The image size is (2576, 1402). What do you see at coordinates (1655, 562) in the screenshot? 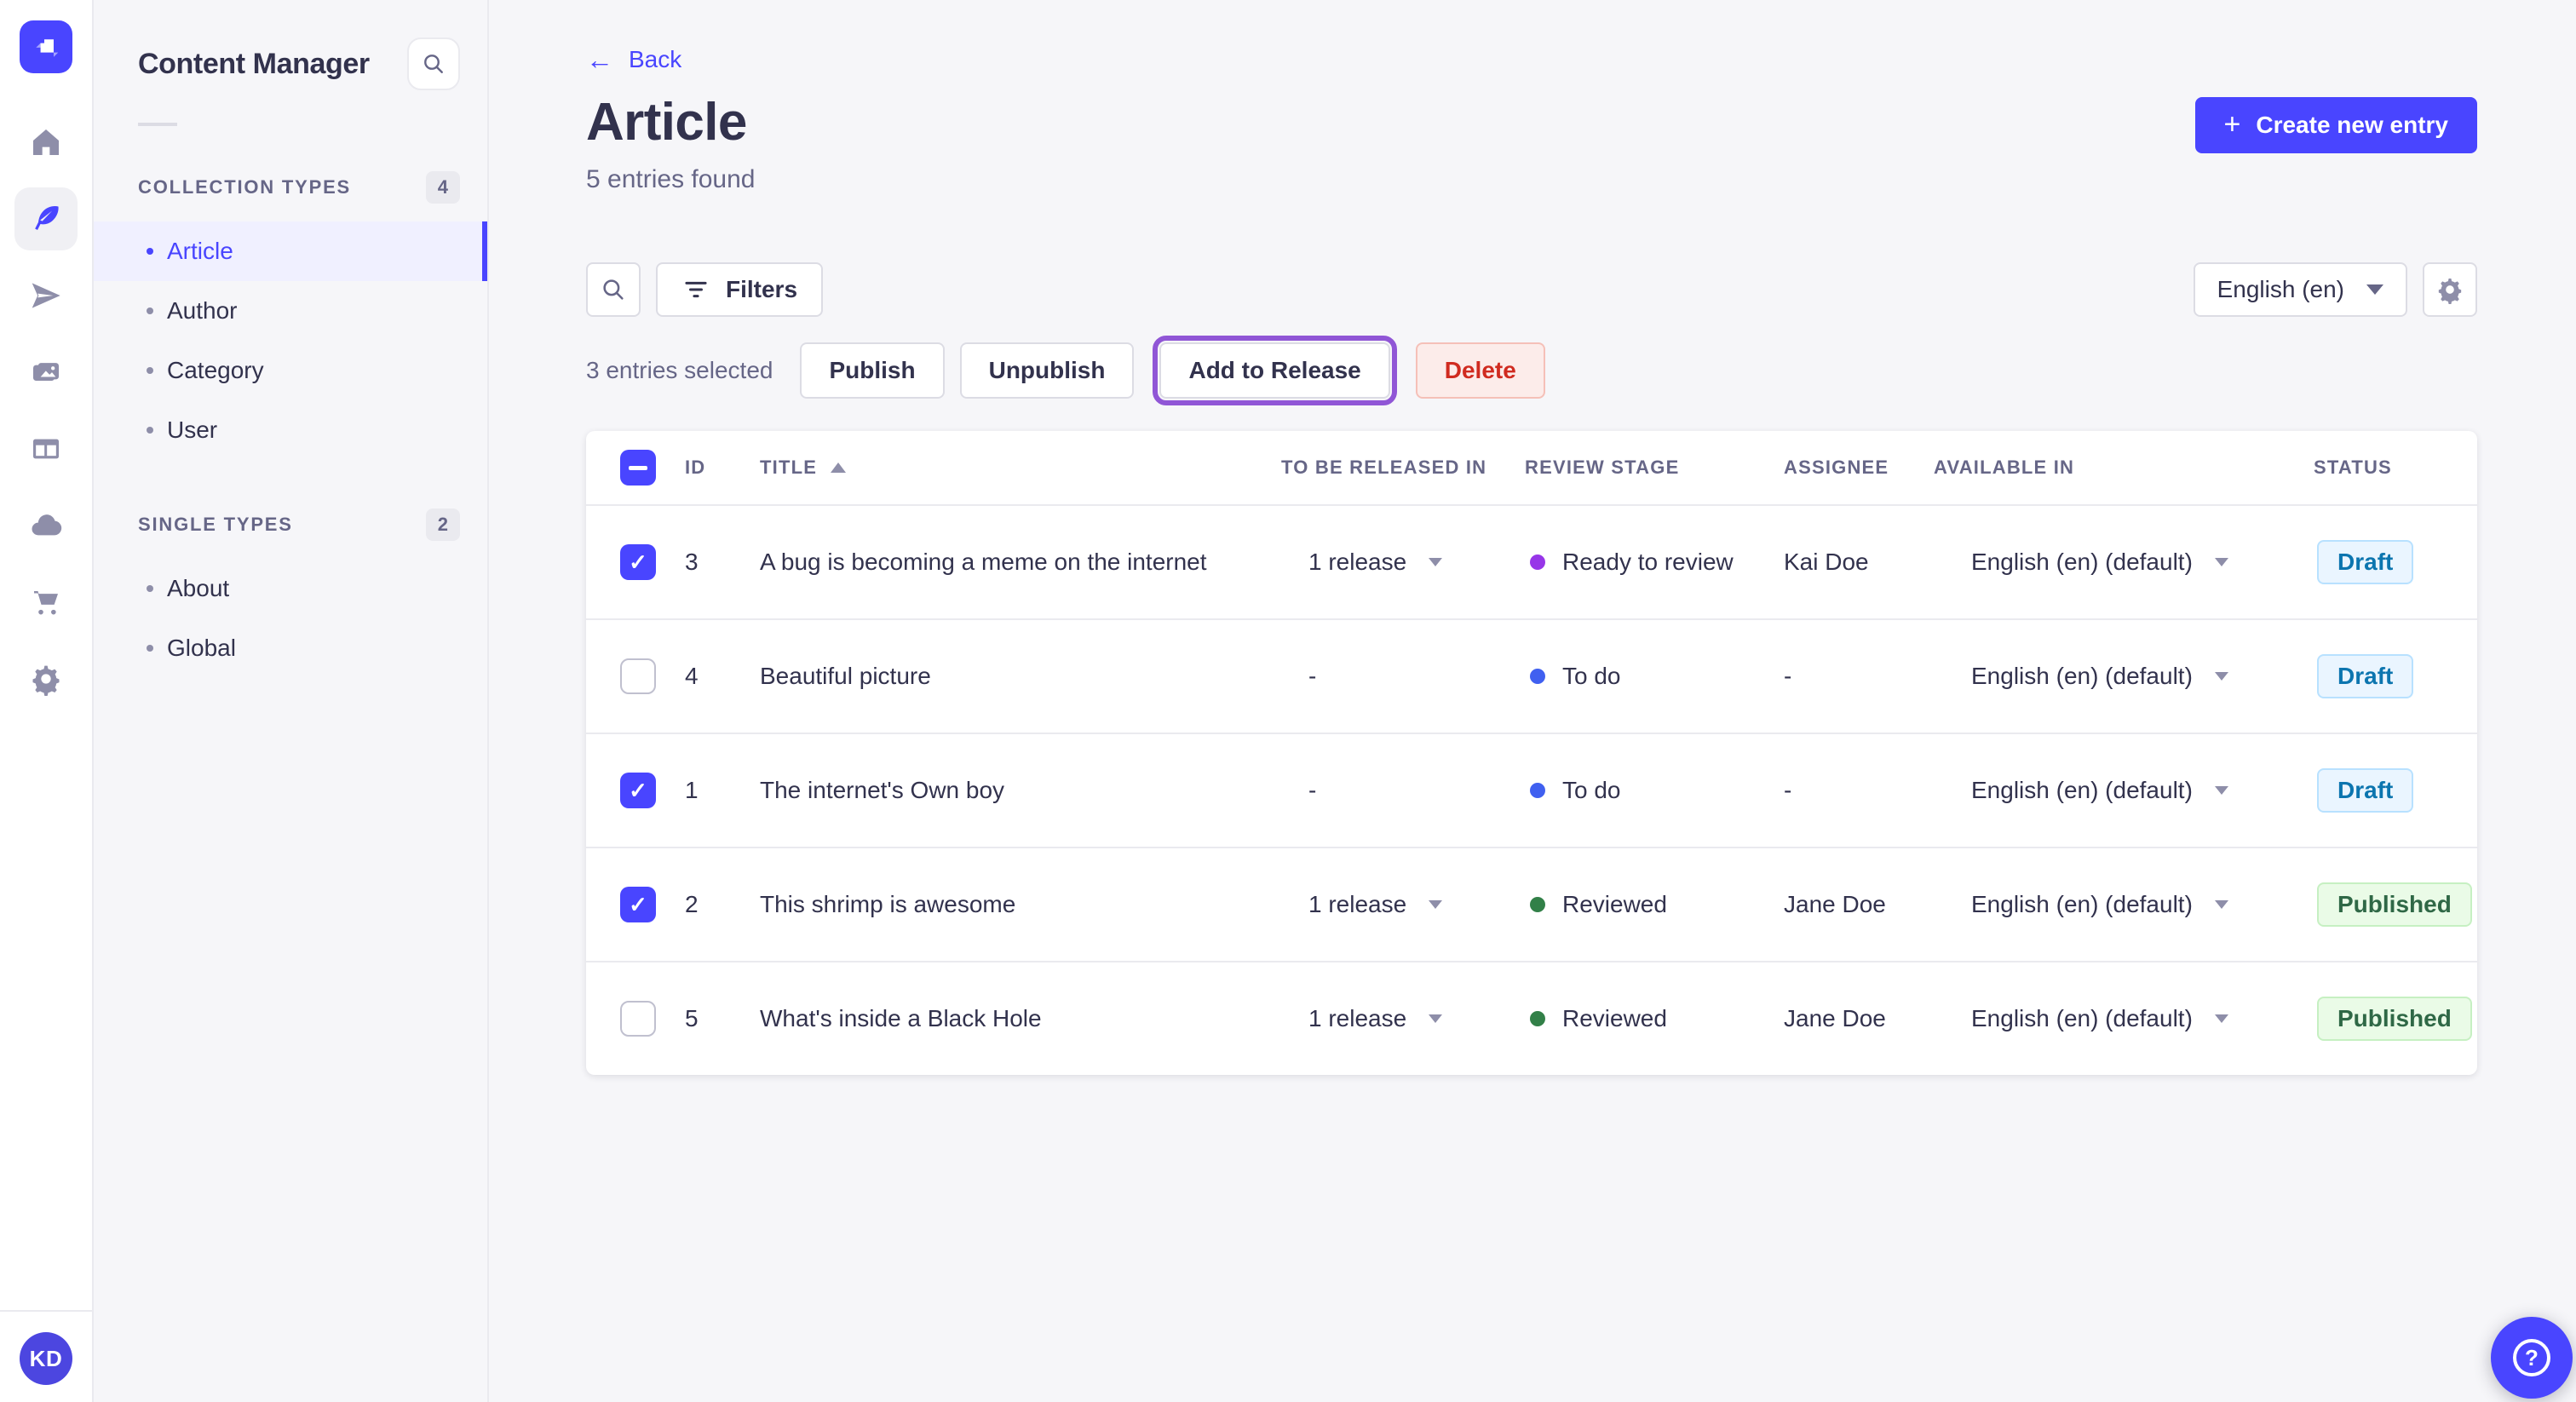
I see `cell-review-stage: Ready to review` at bounding box center [1655, 562].